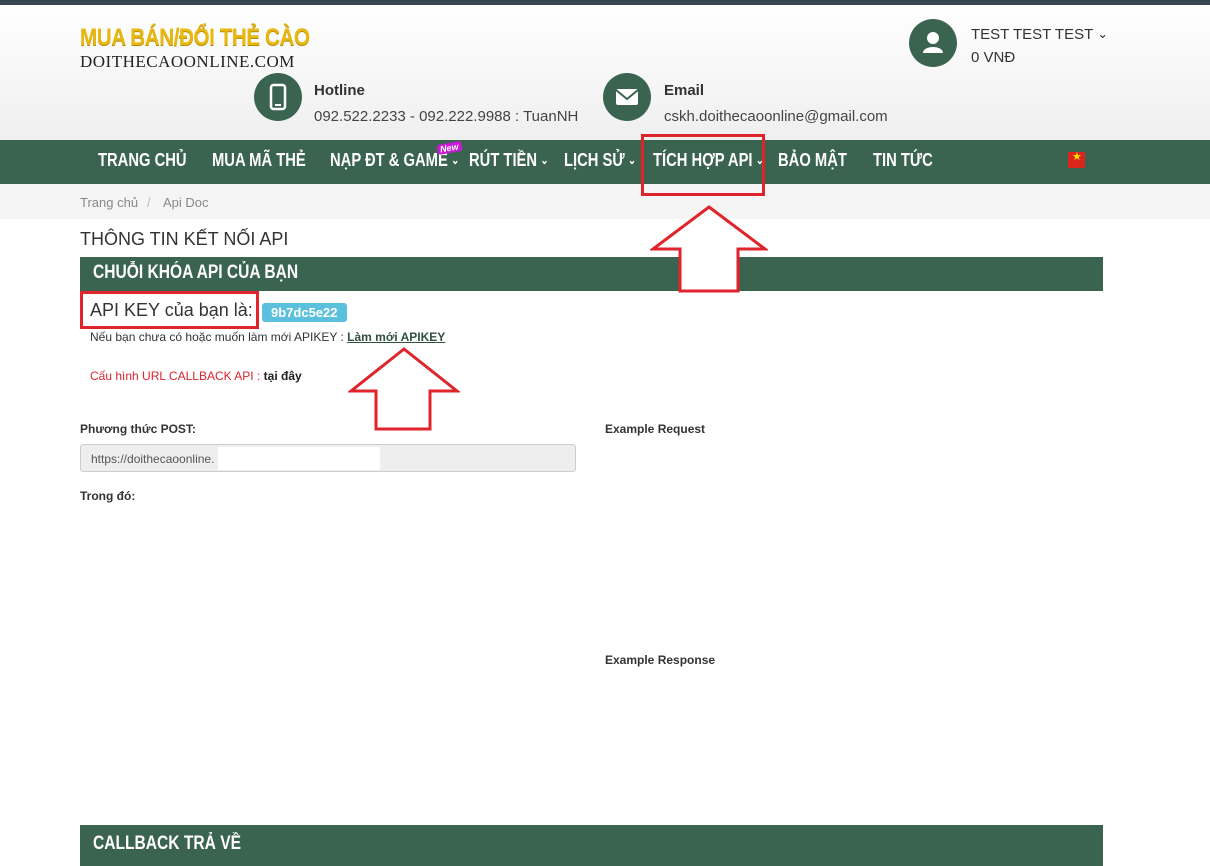  What do you see at coordinates (812, 160) in the screenshot?
I see `nav-security: BẢO MẬT` at bounding box center [812, 160].